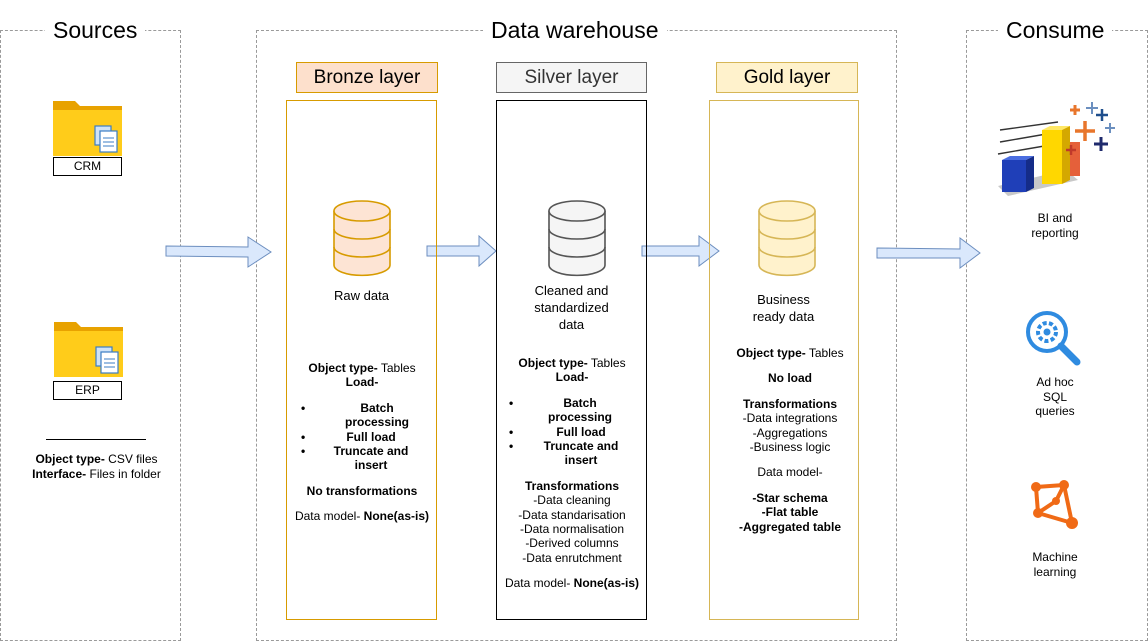 Image resolution: width=1148 pixels, height=641 pixels. What do you see at coordinates (572, 529) in the screenshot?
I see `transformation-item: -Data normalisation` at bounding box center [572, 529].